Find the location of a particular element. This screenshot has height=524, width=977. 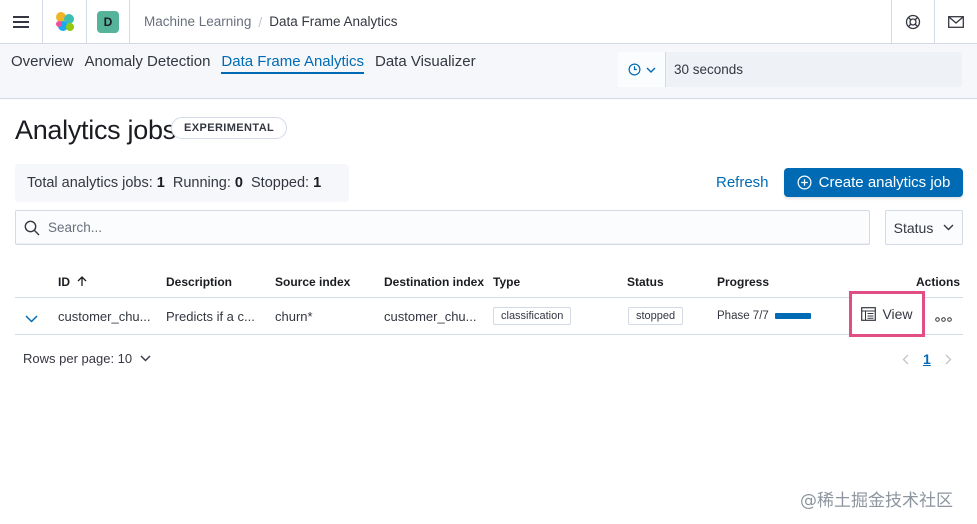

breadcrumb: Machine Learning / Data Frame Analytics is located at coordinates (510, 22).